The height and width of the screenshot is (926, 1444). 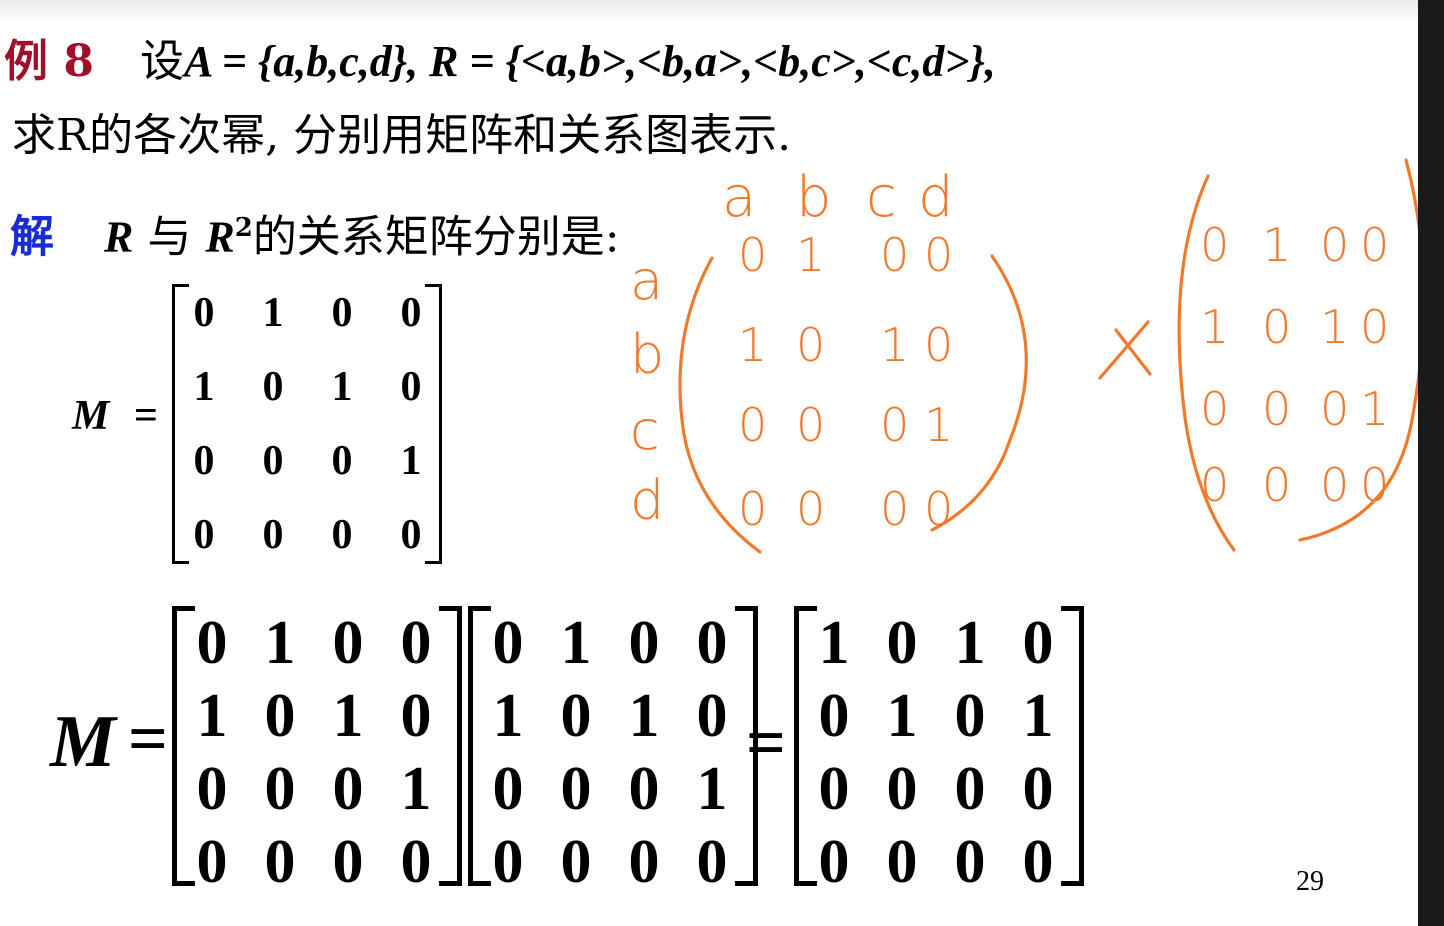 I want to click on ink-row-head: a, so click(x=647, y=280).